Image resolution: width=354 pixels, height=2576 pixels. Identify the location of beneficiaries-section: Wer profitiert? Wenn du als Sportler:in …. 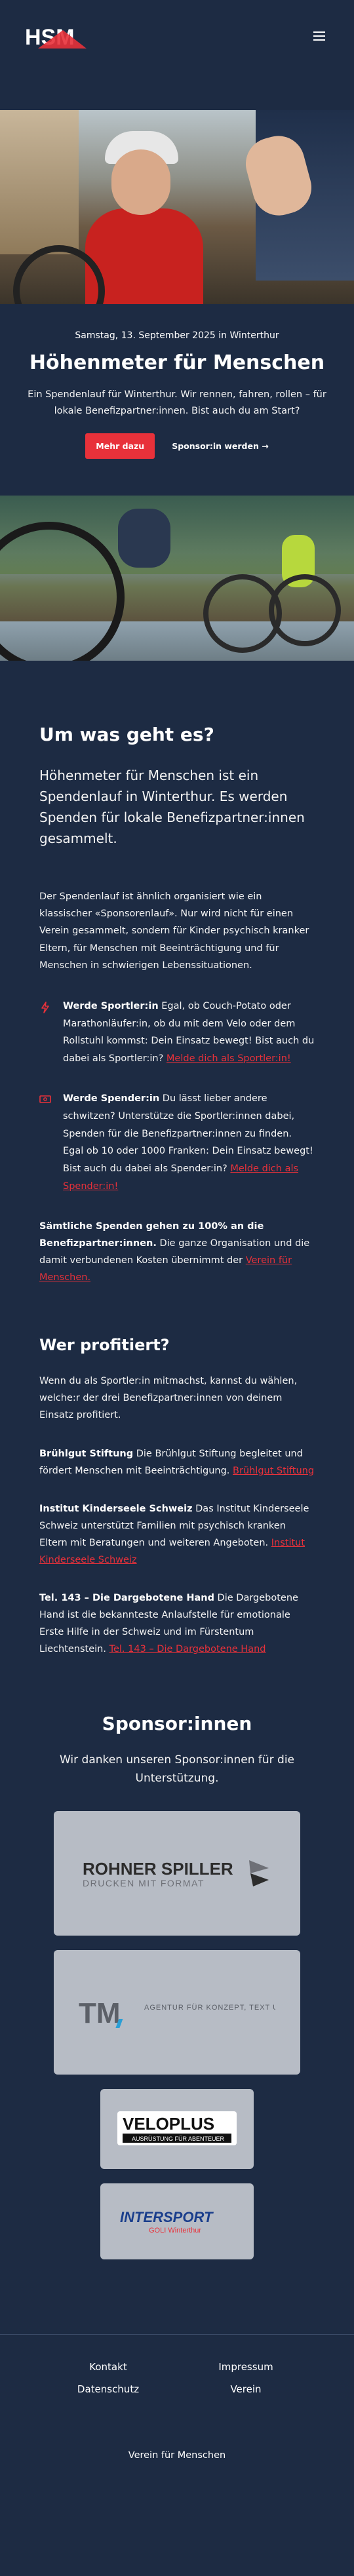
(177, 1484).